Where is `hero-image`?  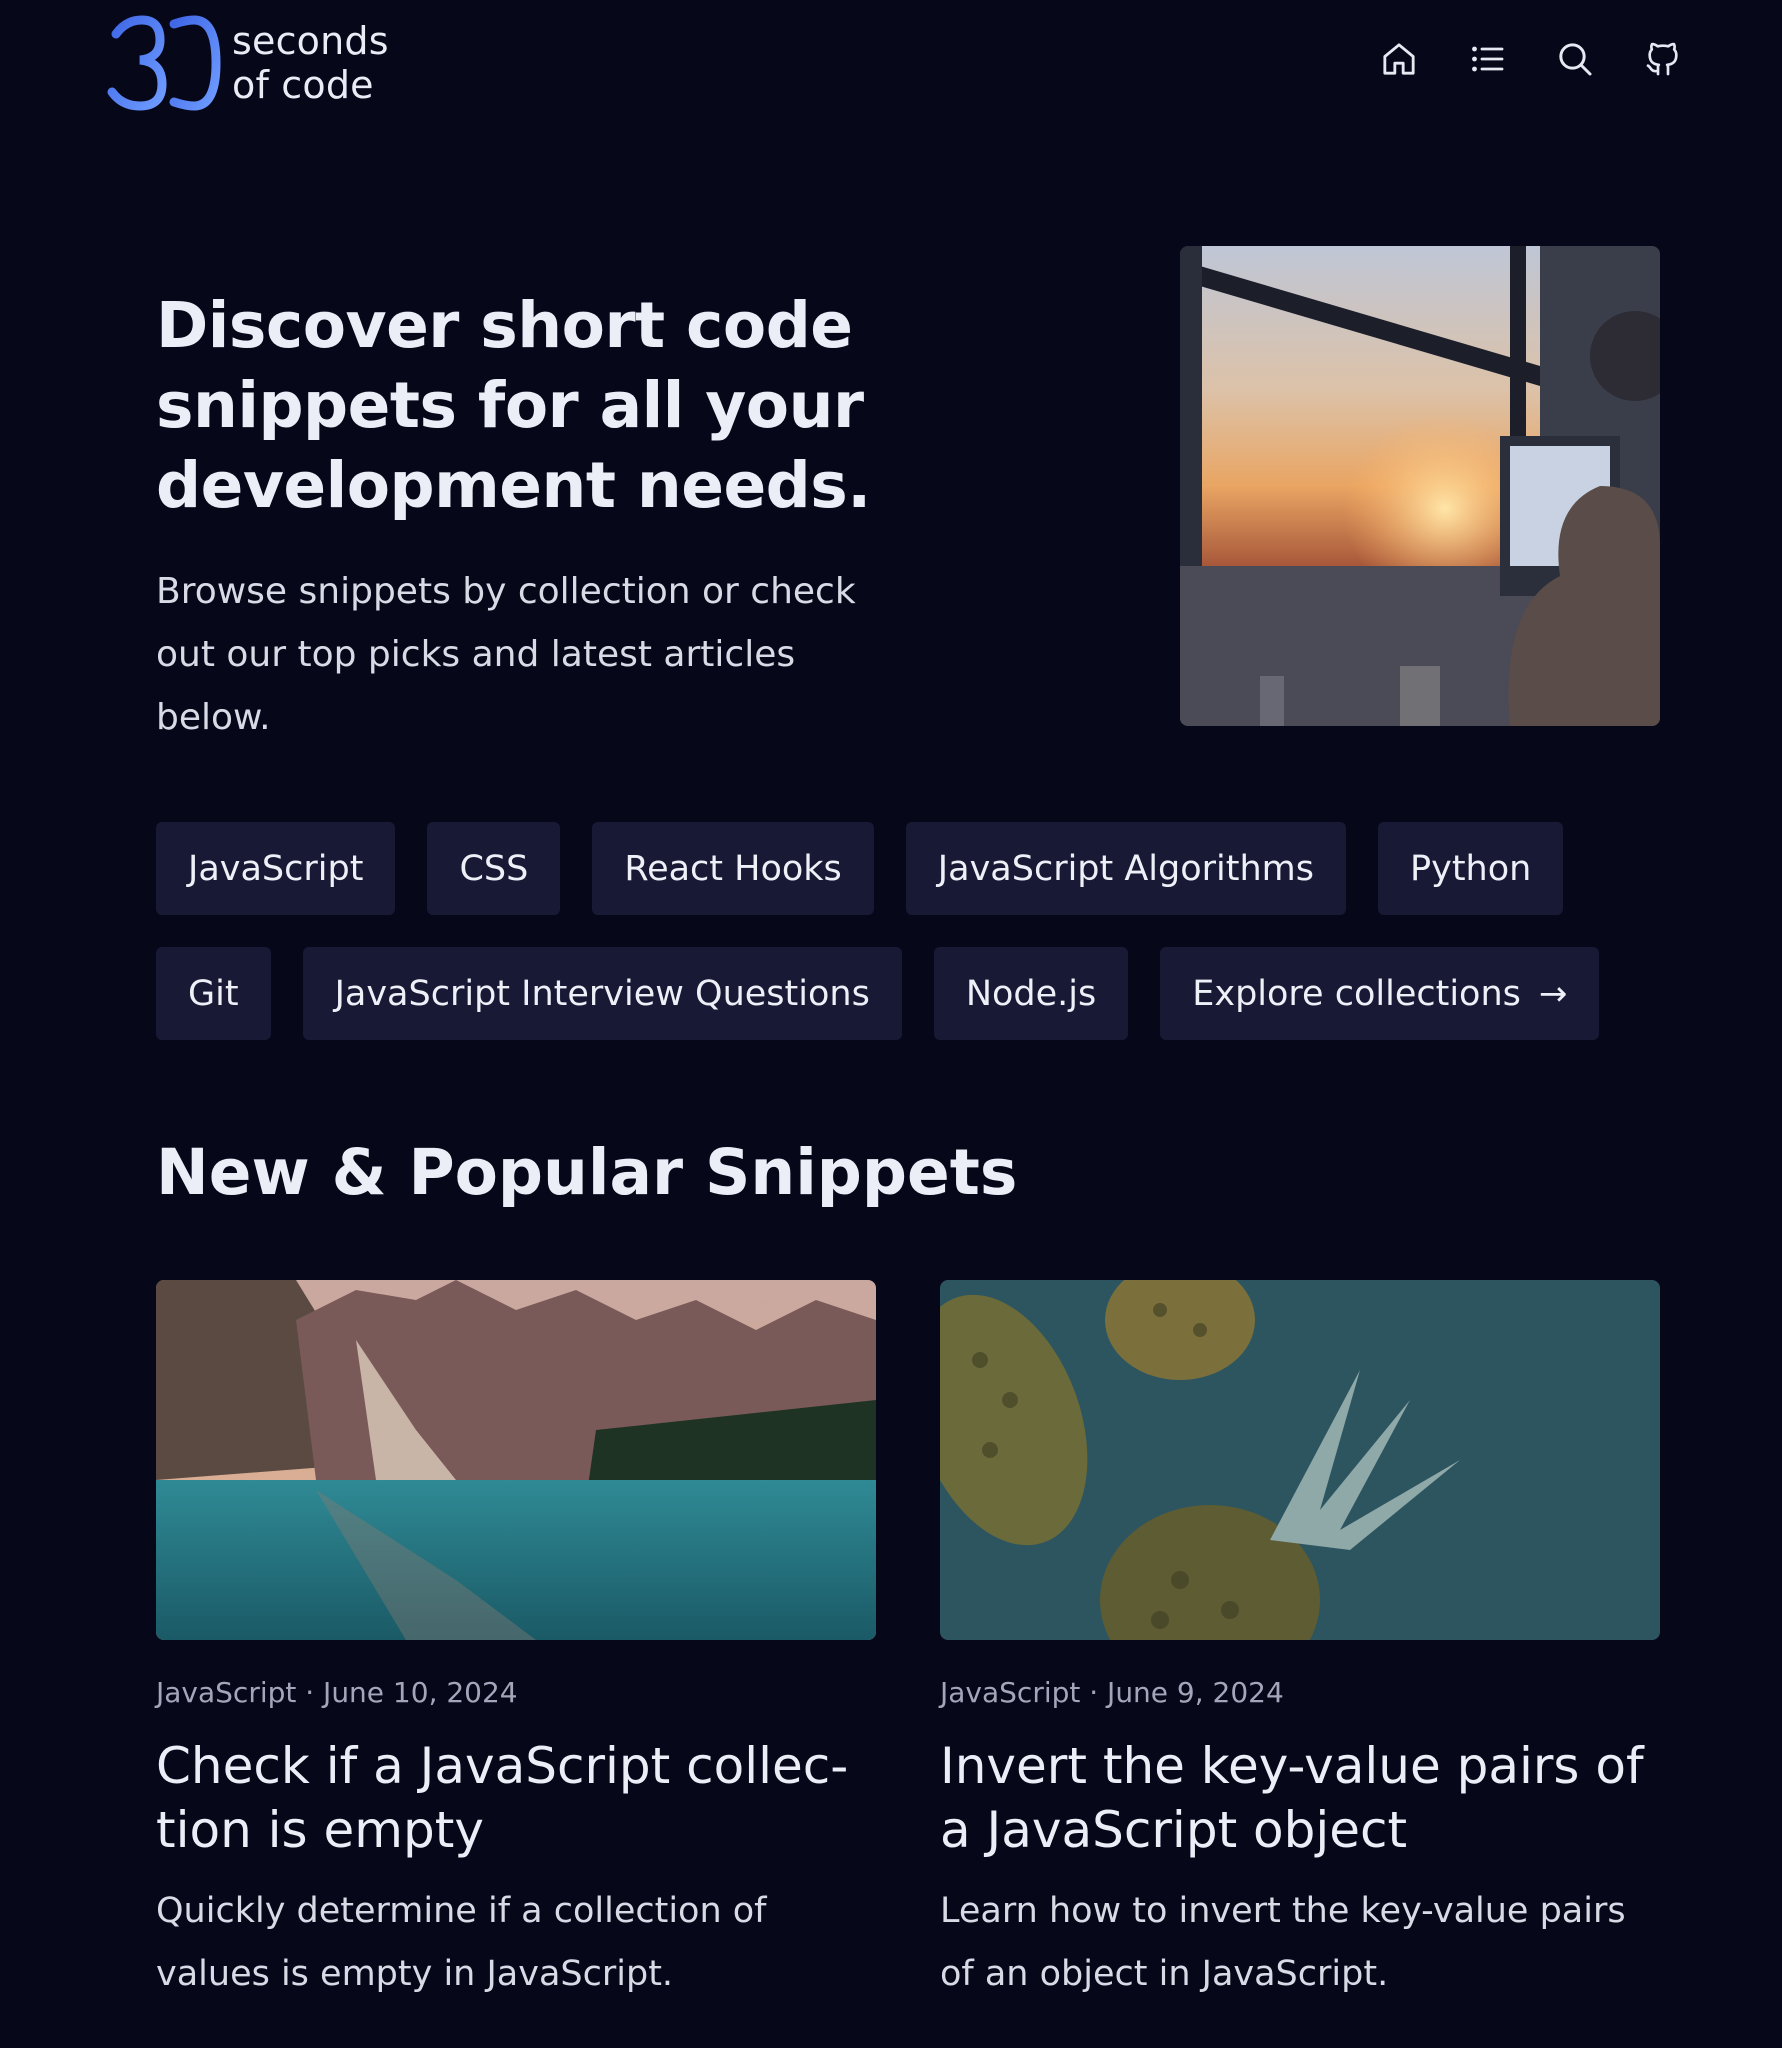
hero-image is located at coordinates (1420, 486).